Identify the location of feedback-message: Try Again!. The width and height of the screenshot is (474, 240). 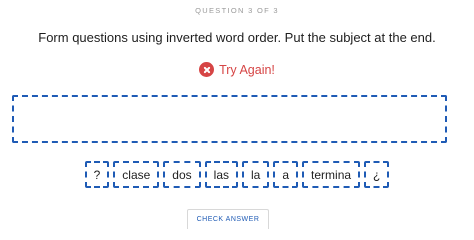
(237, 69).